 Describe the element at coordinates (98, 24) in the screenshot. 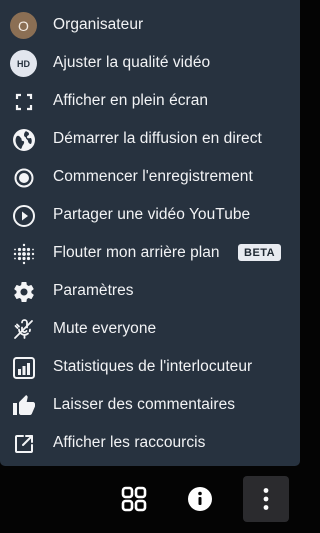

I see `menu-item-label: Organisateur` at that location.